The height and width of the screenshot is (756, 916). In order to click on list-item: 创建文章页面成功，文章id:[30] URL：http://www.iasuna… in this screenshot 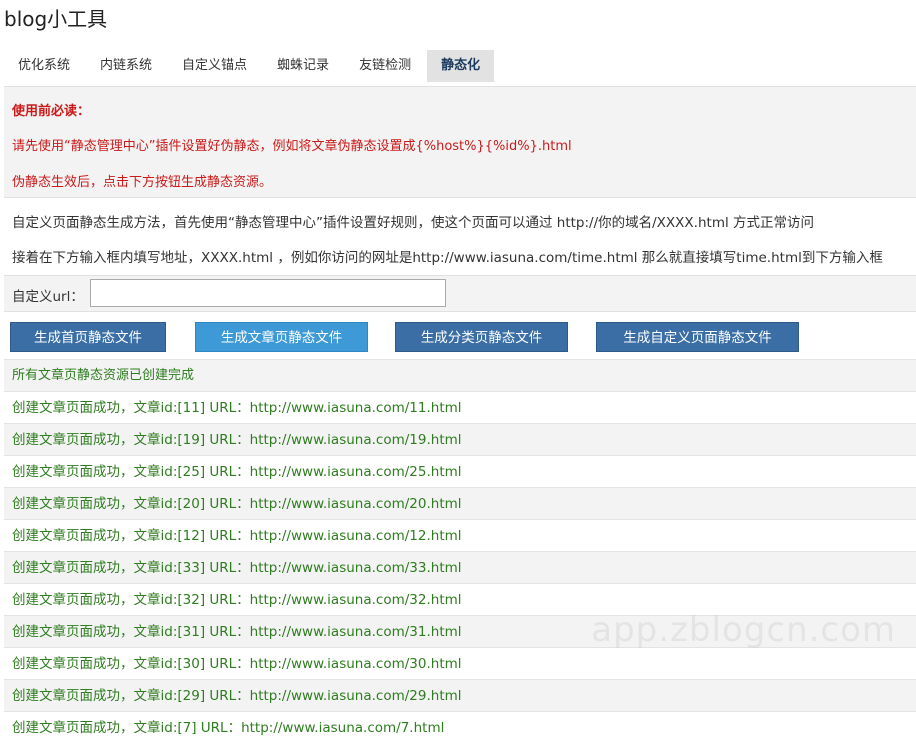, I will do `click(460, 663)`.